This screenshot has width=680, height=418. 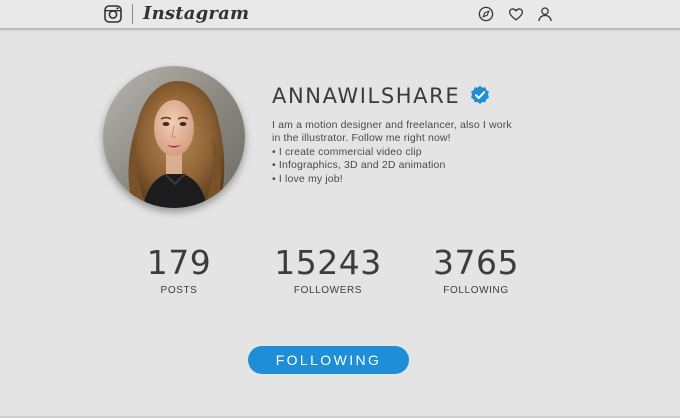 What do you see at coordinates (328, 262) in the screenshot?
I see `stat-followers-value: 15243` at bounding box center [328, 262].